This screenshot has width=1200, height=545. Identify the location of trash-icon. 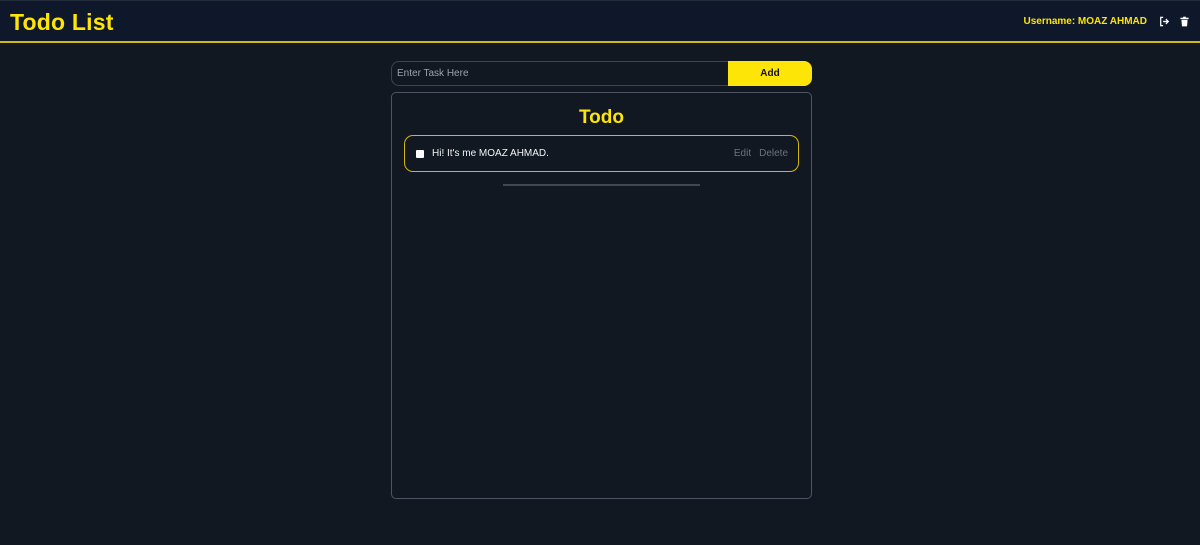
(1184, 21).